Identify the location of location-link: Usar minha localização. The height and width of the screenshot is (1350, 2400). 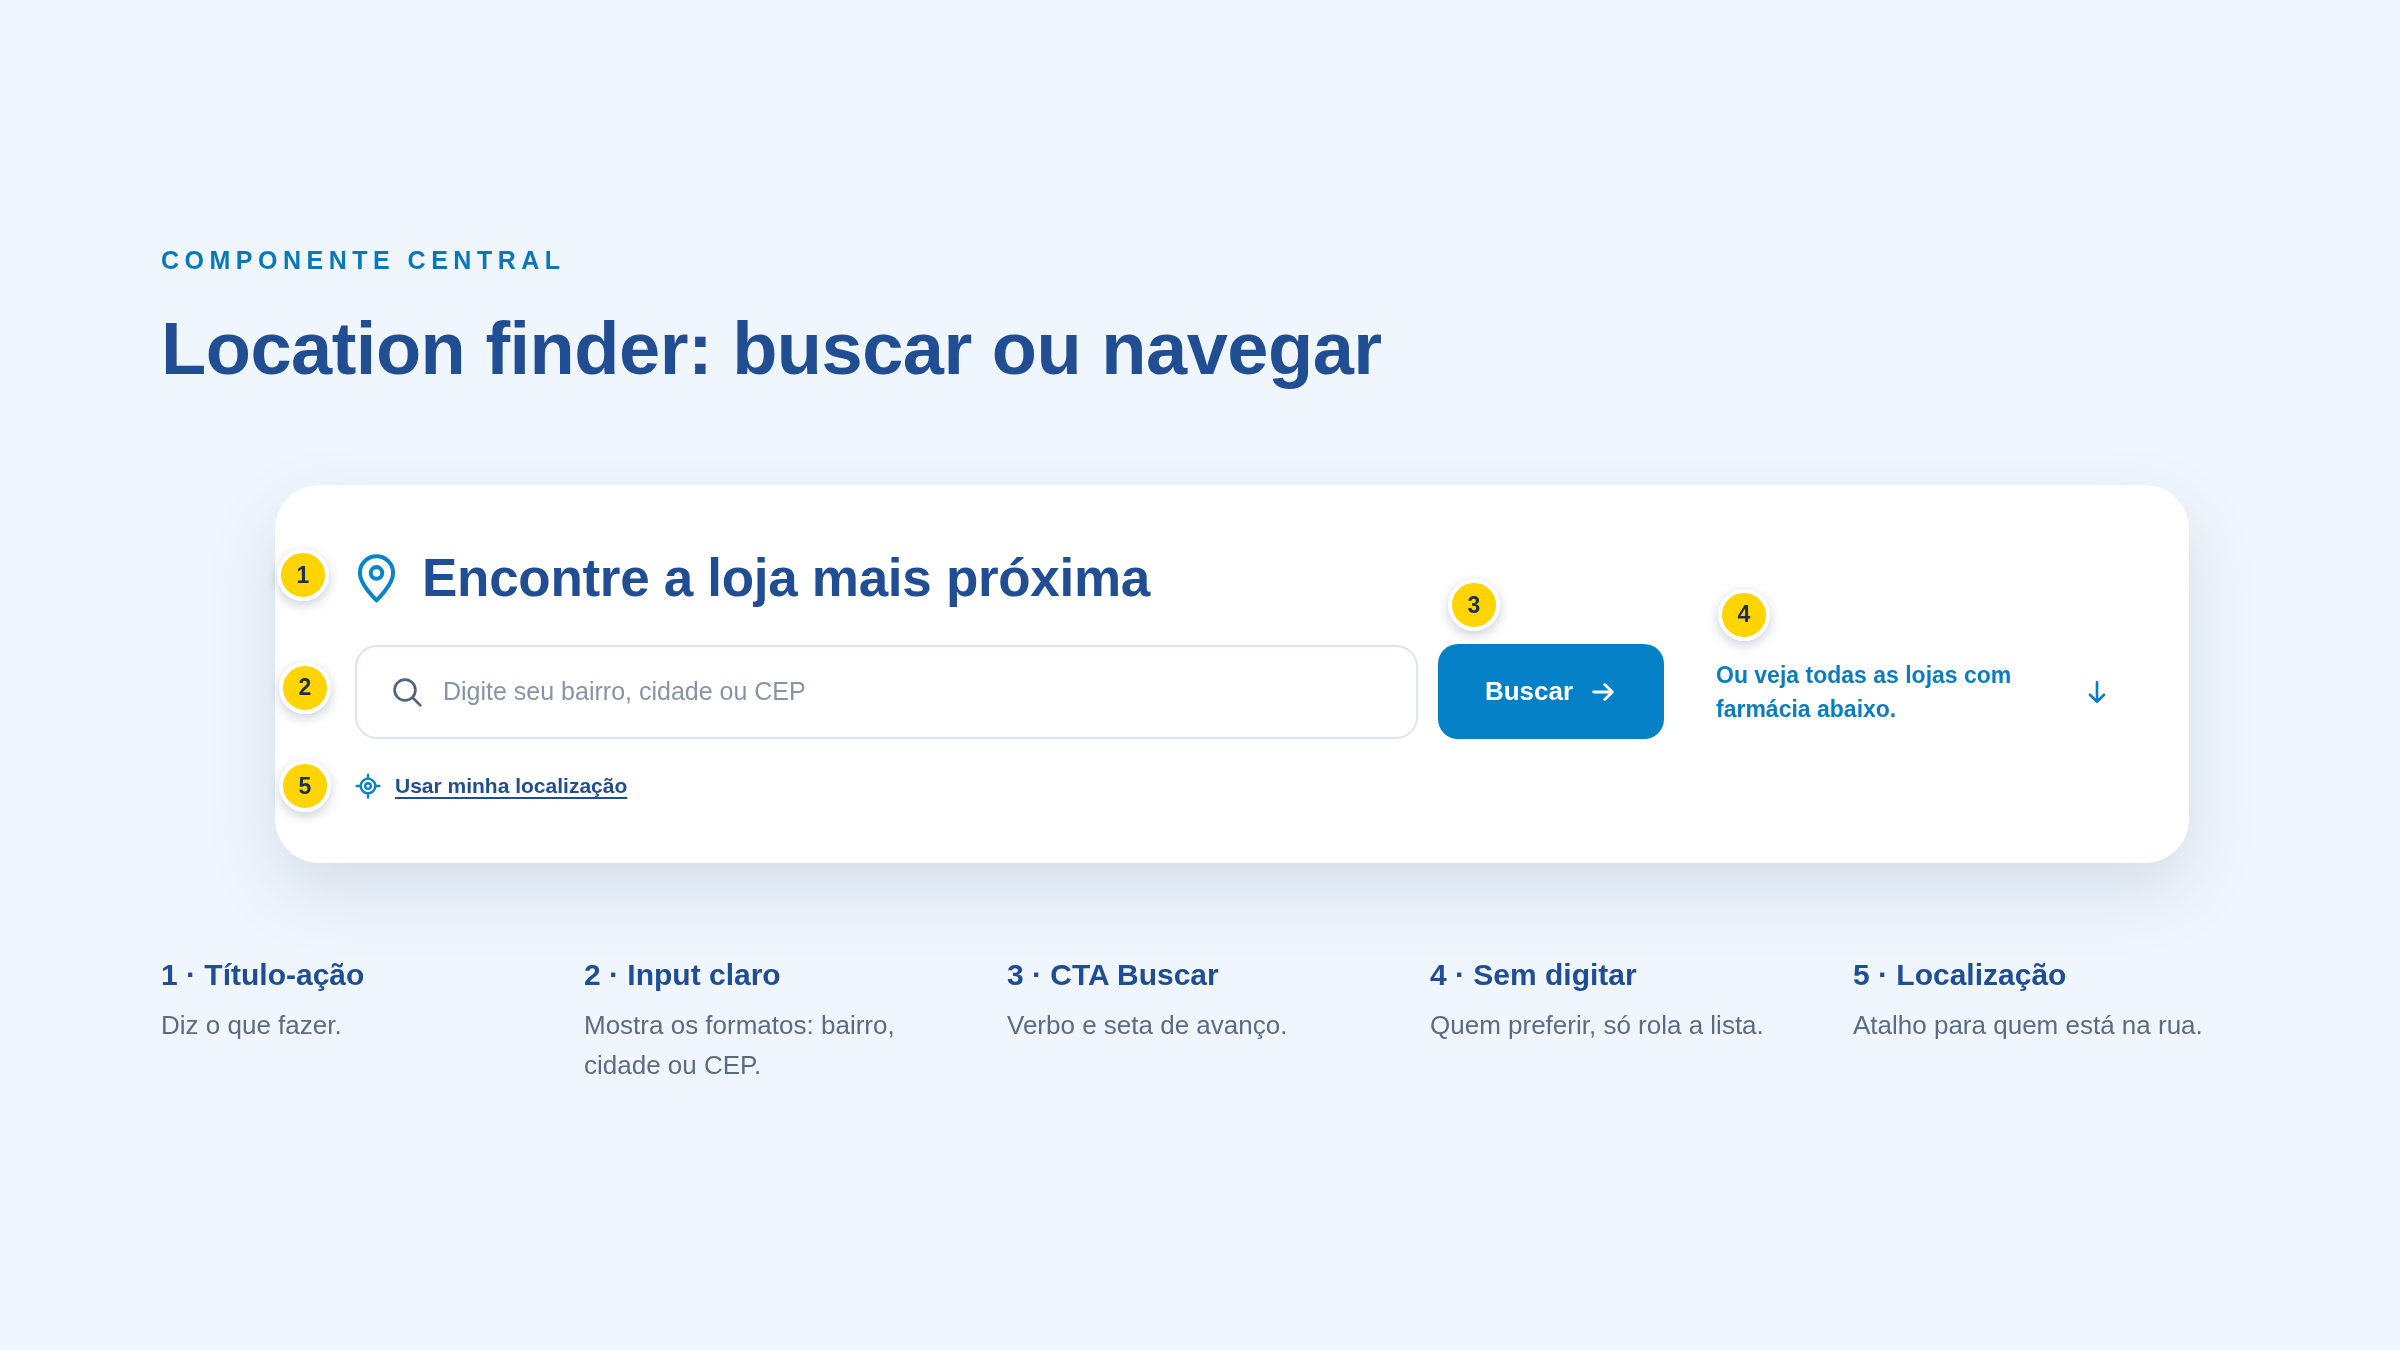
(491, 786).